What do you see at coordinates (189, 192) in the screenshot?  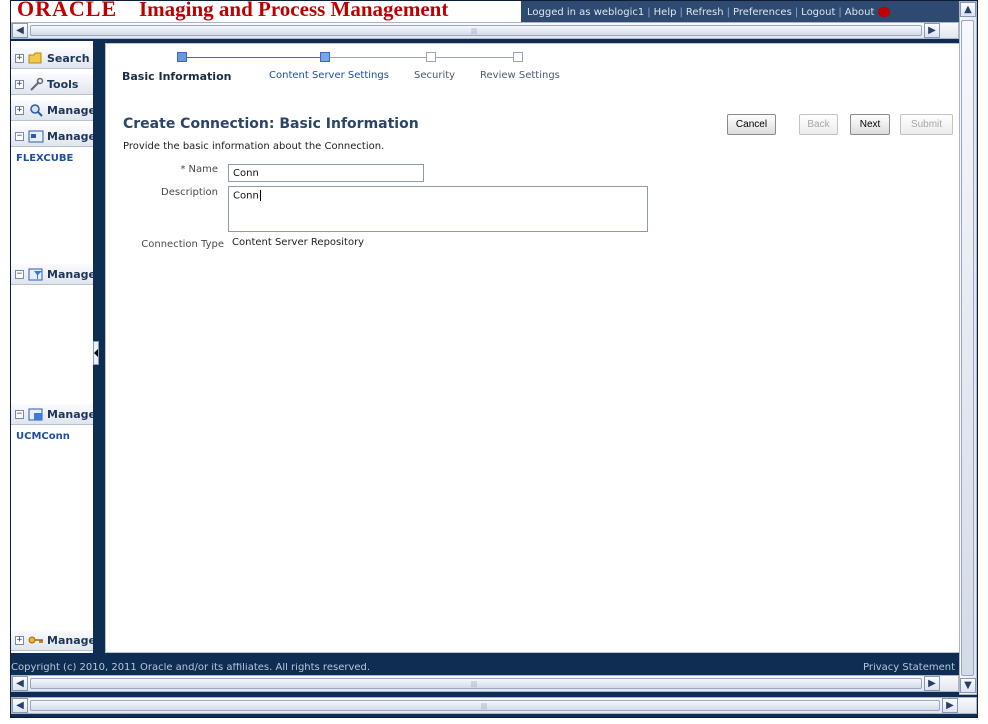 I see `description-label: Description` at bounding box center [189, 192].